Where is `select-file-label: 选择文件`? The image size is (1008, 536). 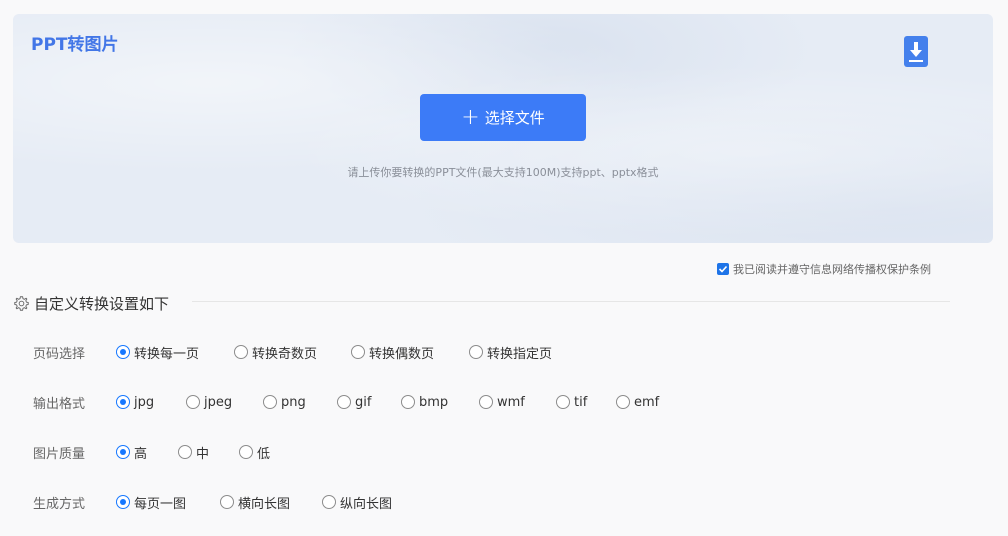 select-file-label: 选择文件 is located at coordinates (514, 118).